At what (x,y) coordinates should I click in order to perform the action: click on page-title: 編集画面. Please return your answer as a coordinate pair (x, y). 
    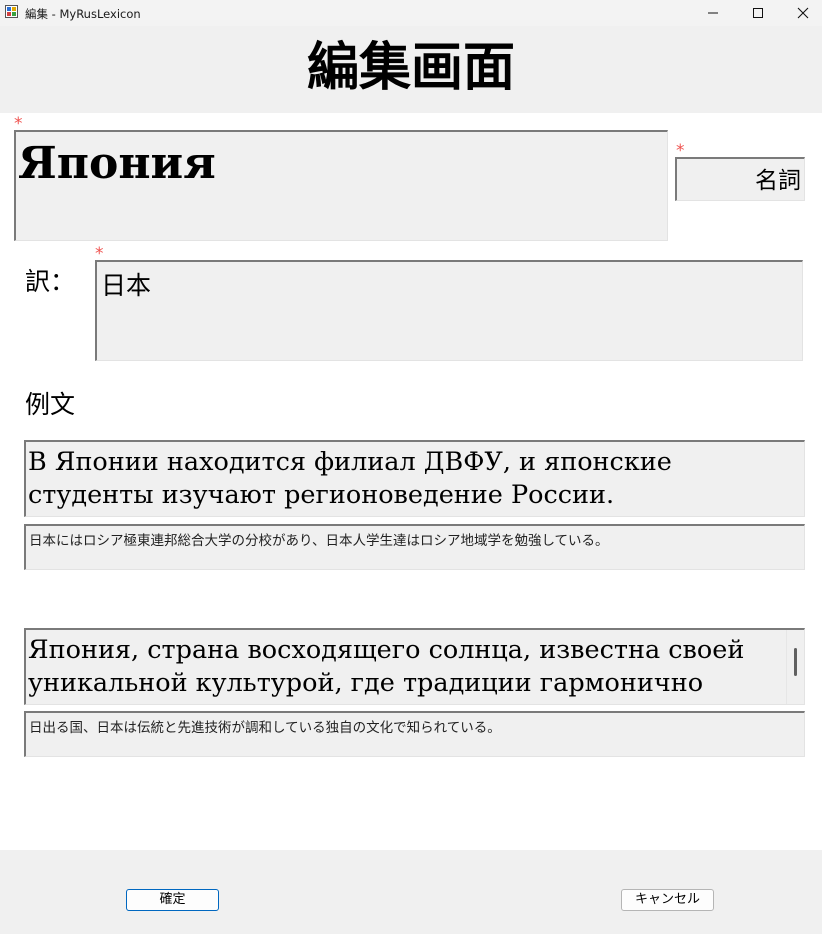
    Looking at the image, I should click on (410, 67).